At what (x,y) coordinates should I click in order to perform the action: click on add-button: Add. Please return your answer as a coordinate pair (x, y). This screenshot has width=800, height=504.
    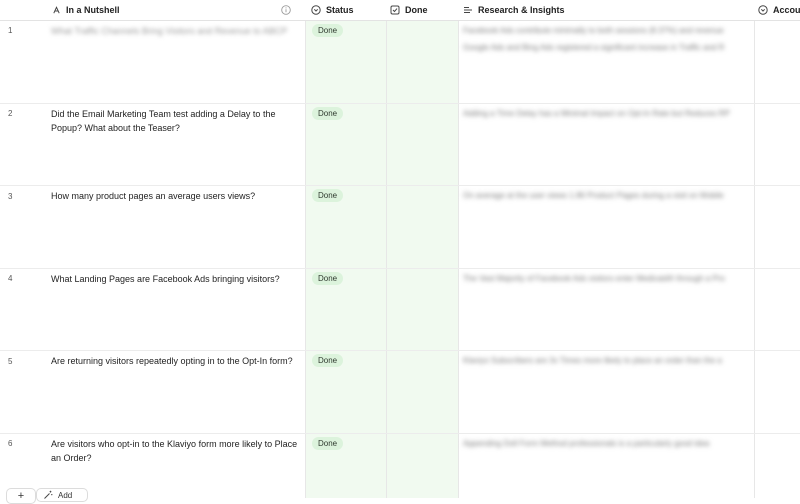
    Looking at the image, I should click on (62, 495).